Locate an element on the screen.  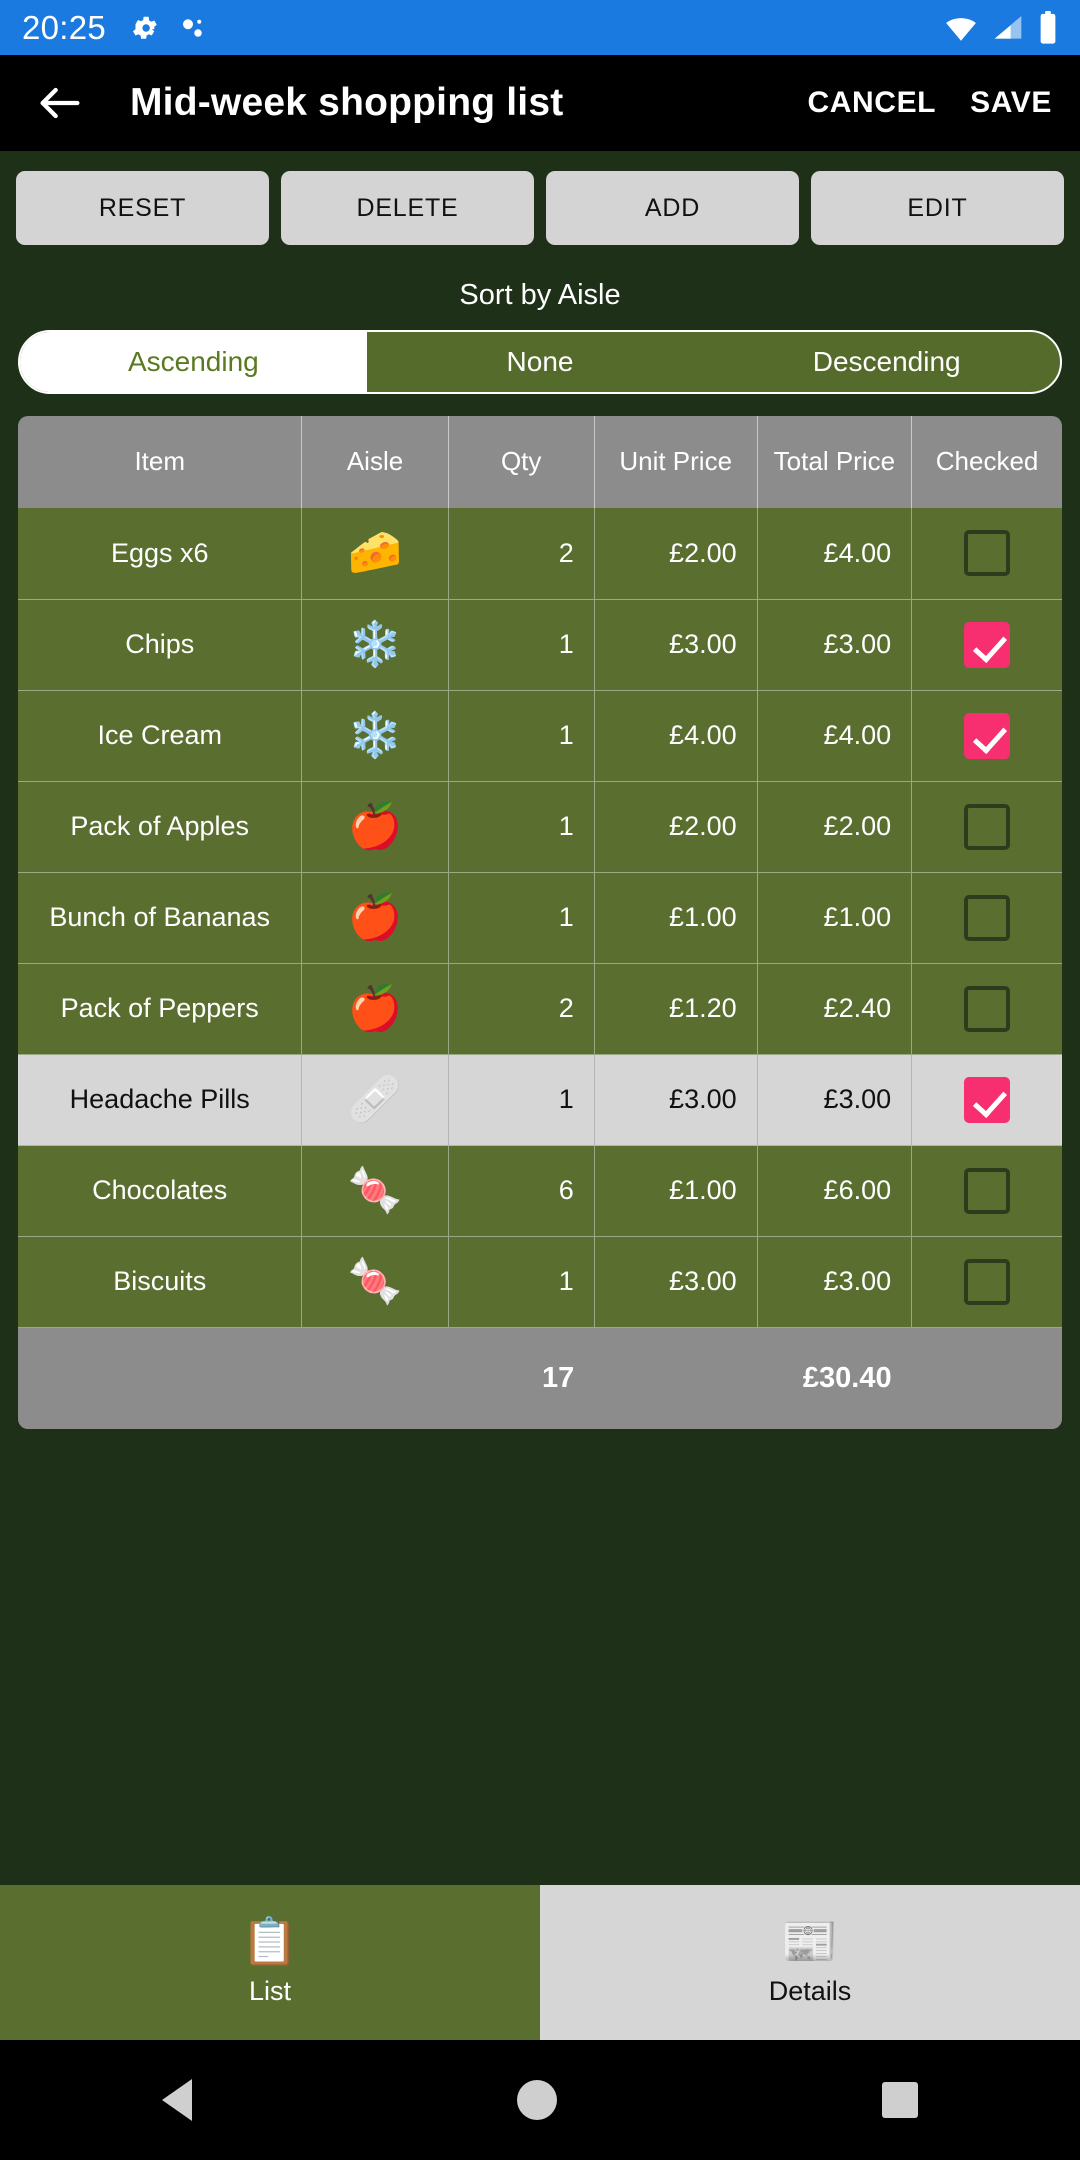
table-row: Pack of Peppers 🍎 2 £1.20 £2.40 is located at coordinates (540, 1009).